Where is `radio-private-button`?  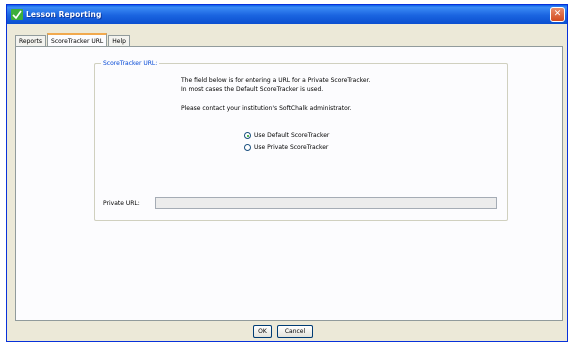 radio-private-button is located at coordinates (247, 147).